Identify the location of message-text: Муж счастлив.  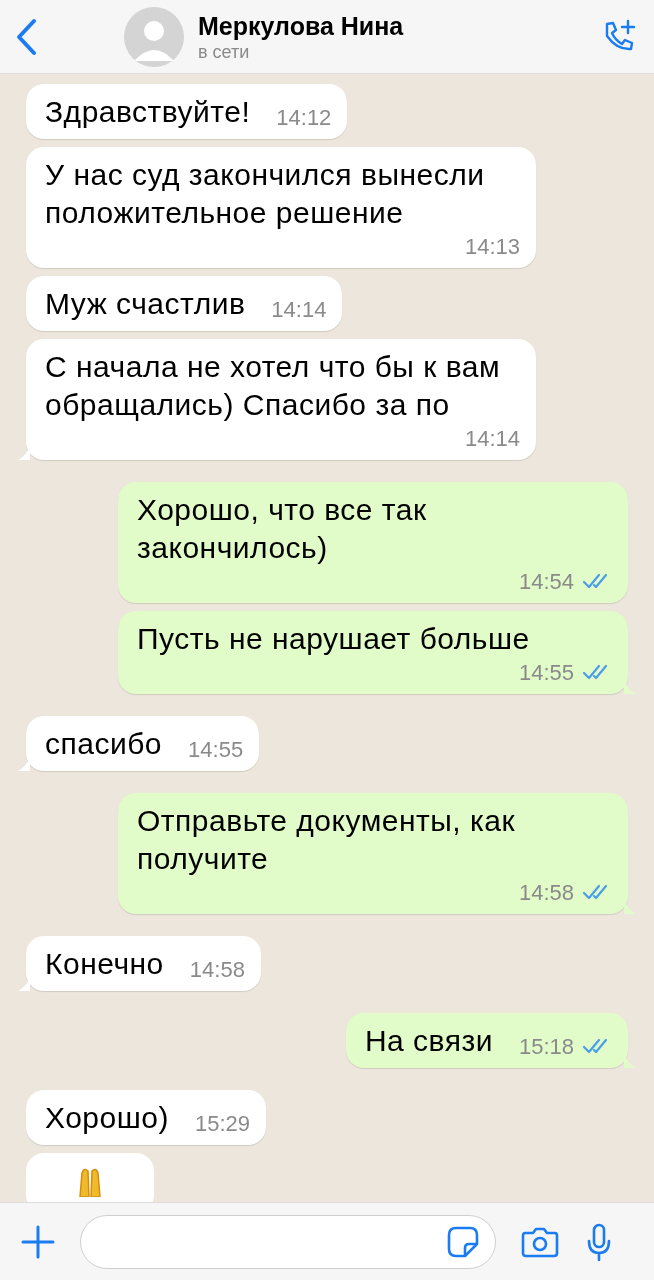
(145, 304).